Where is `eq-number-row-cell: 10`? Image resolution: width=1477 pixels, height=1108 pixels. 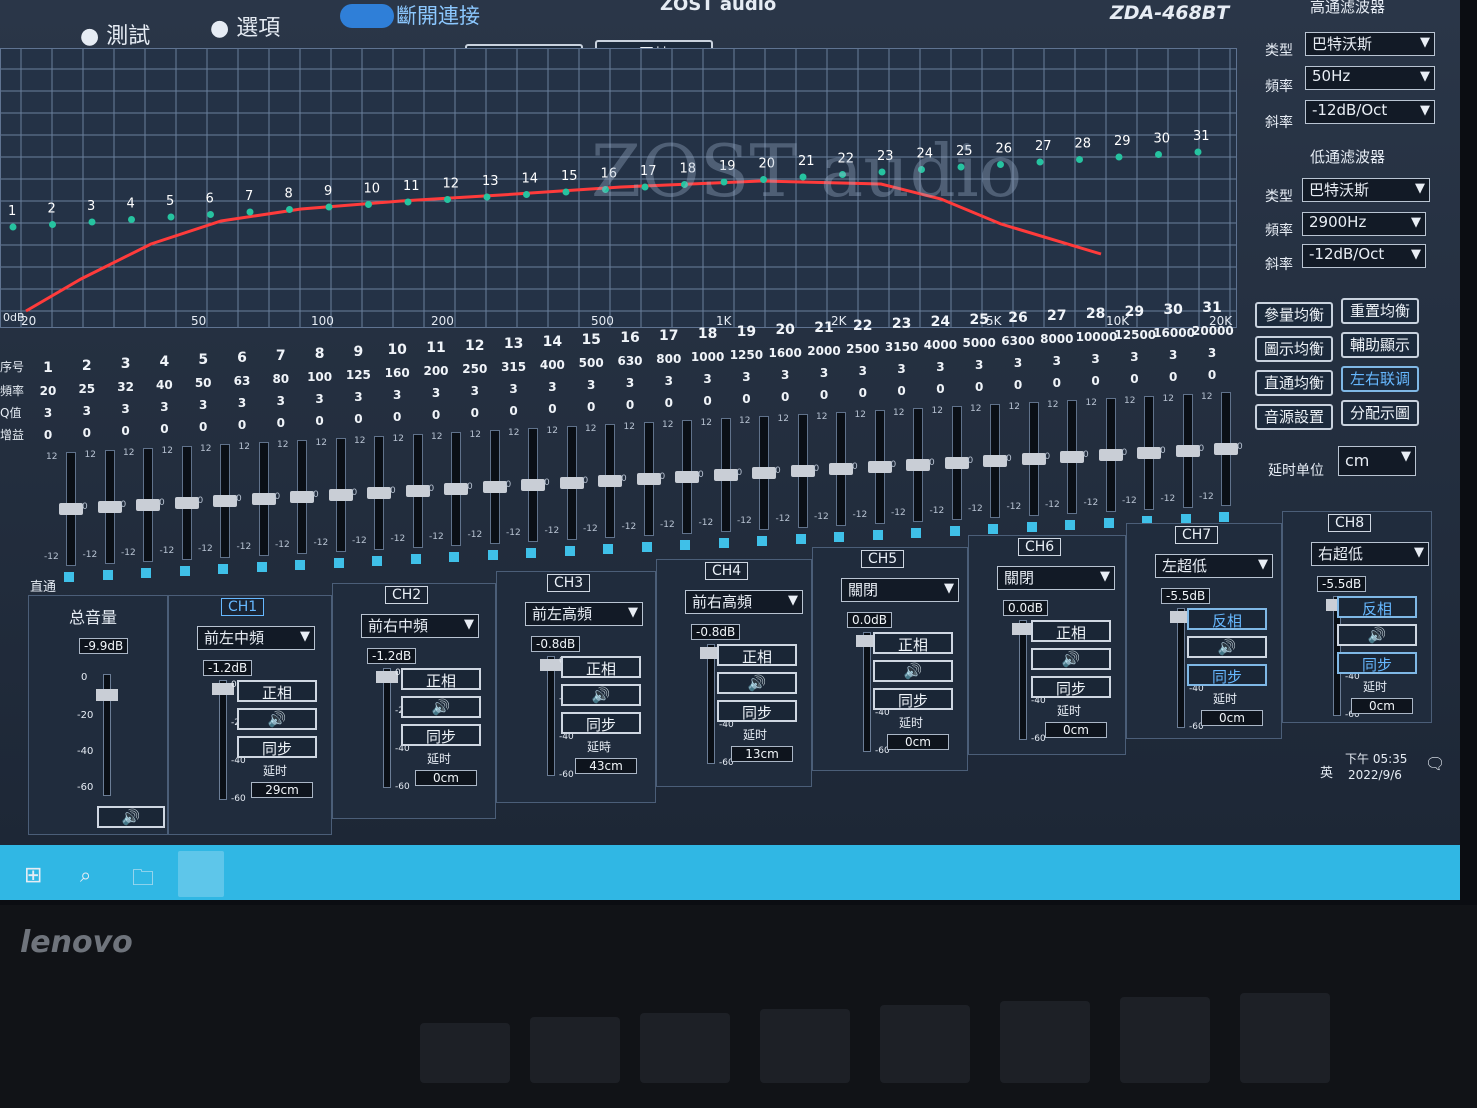 eq-number-row-cell: 10 is located at coordinates (397, 350).